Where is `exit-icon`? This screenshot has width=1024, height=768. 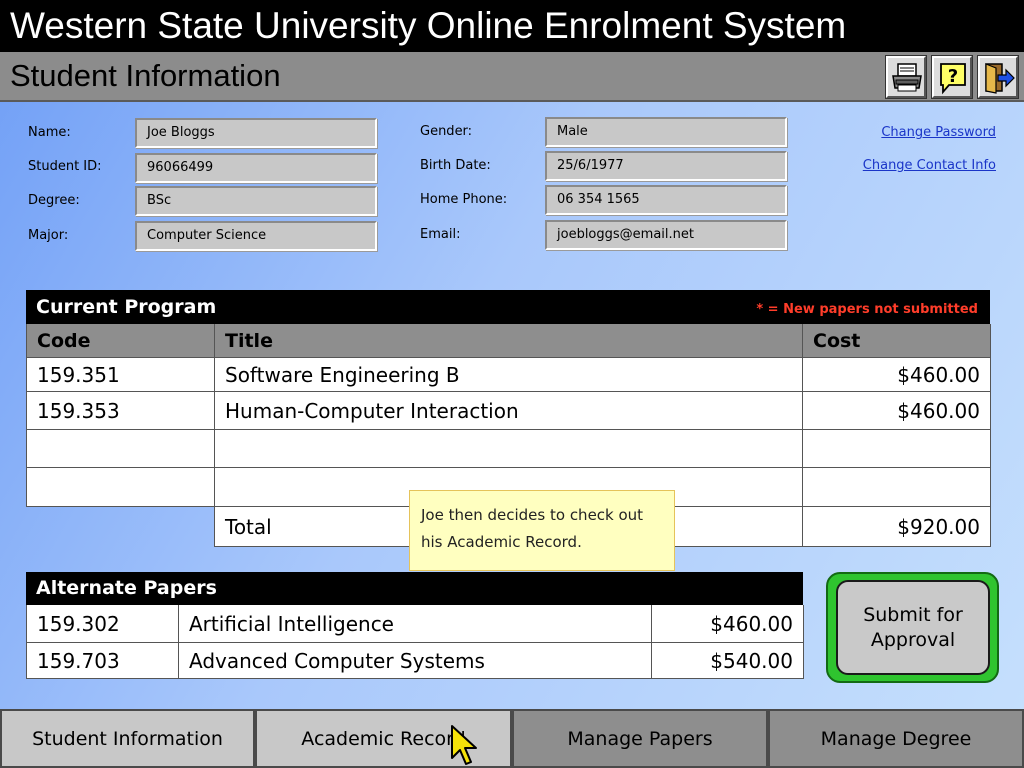
exit-icon is located at coordinates (1000, 78).